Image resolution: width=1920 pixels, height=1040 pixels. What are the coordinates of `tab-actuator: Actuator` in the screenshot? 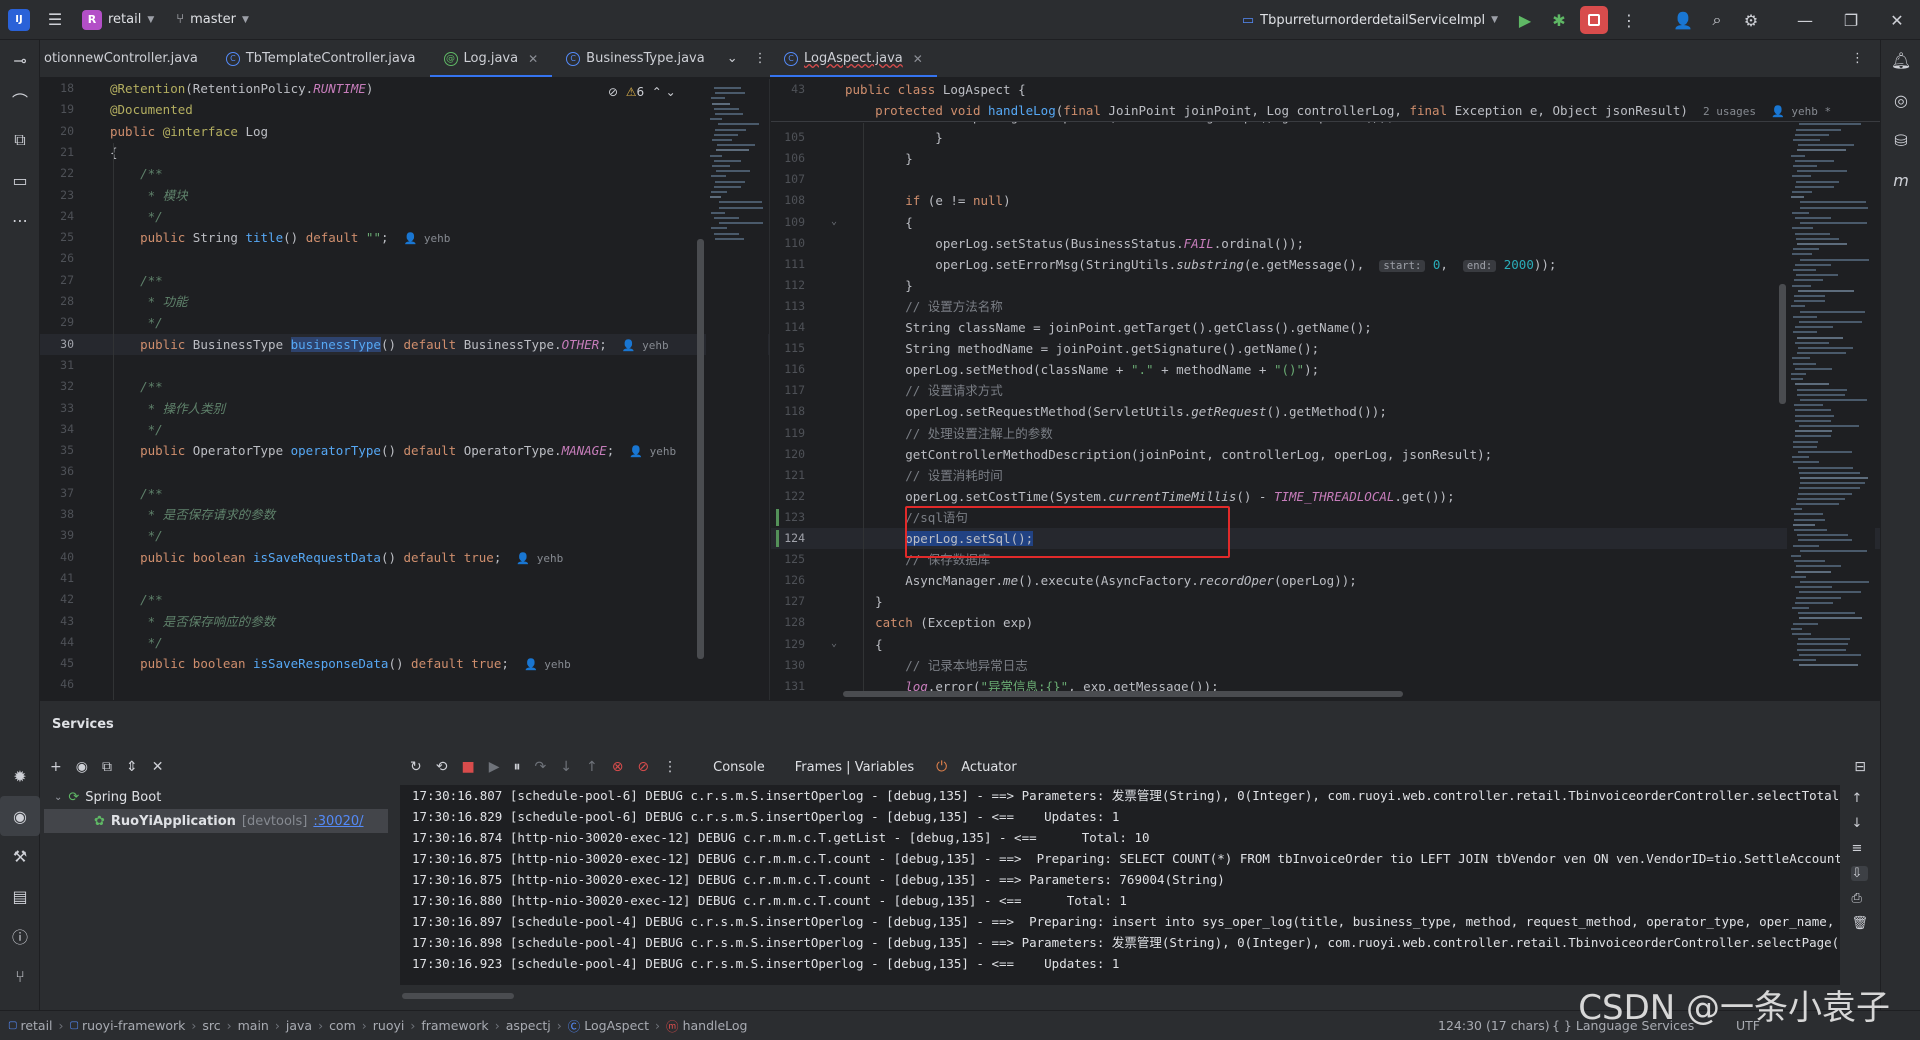 It's located at (993, 767).